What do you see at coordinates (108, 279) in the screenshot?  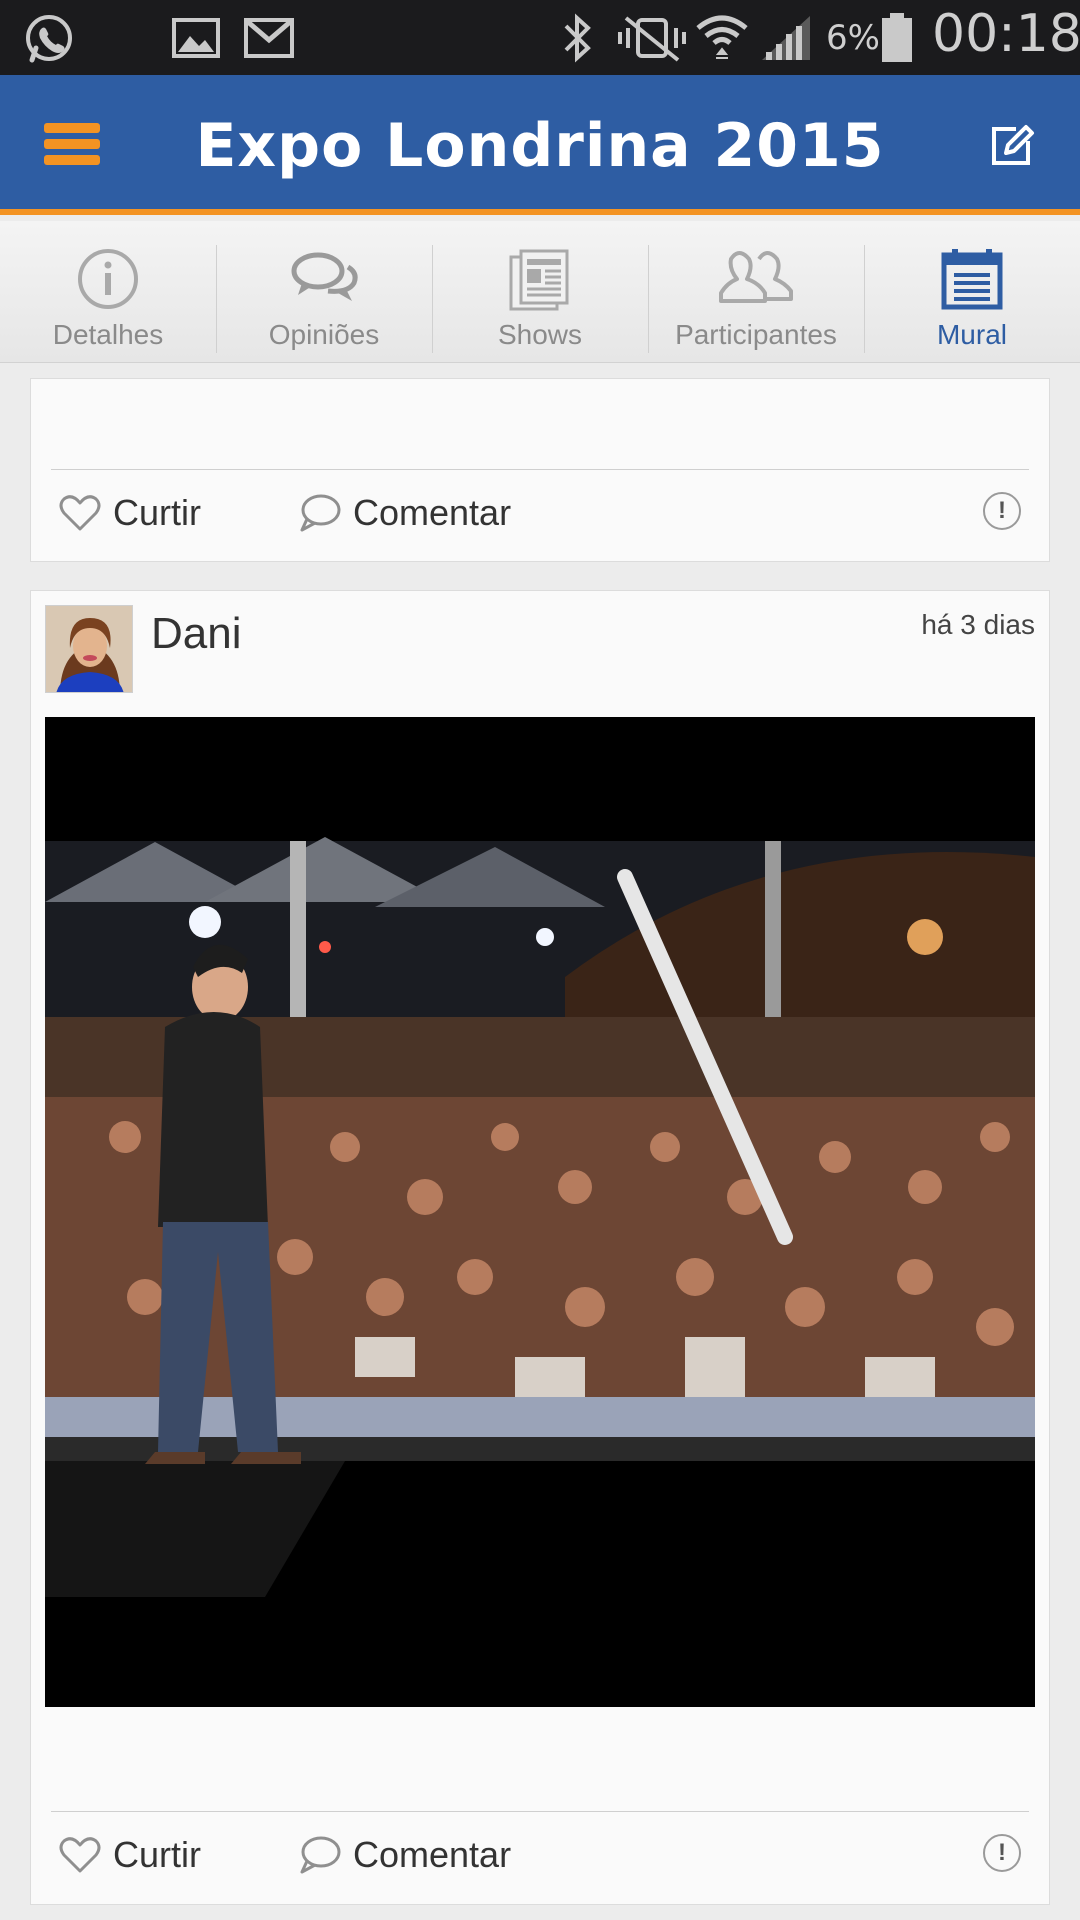 I see `info-icon` at bounding box center [108, 279].